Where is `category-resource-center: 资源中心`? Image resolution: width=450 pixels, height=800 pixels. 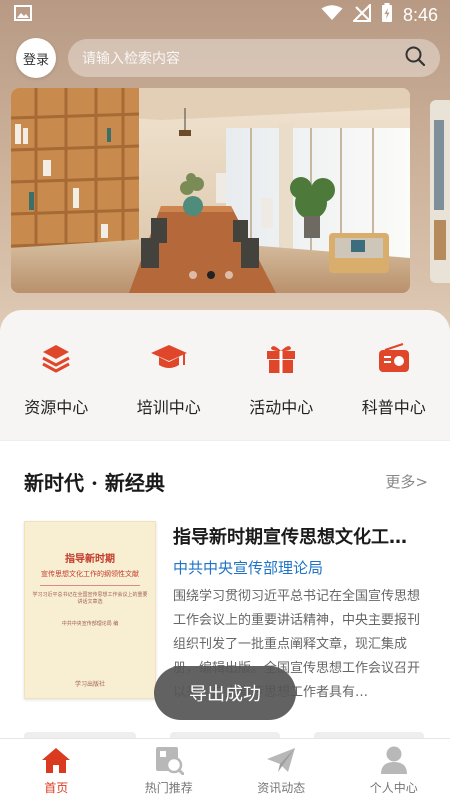 category-resource-center: 资源中心 is located at coordinates (56, 389).